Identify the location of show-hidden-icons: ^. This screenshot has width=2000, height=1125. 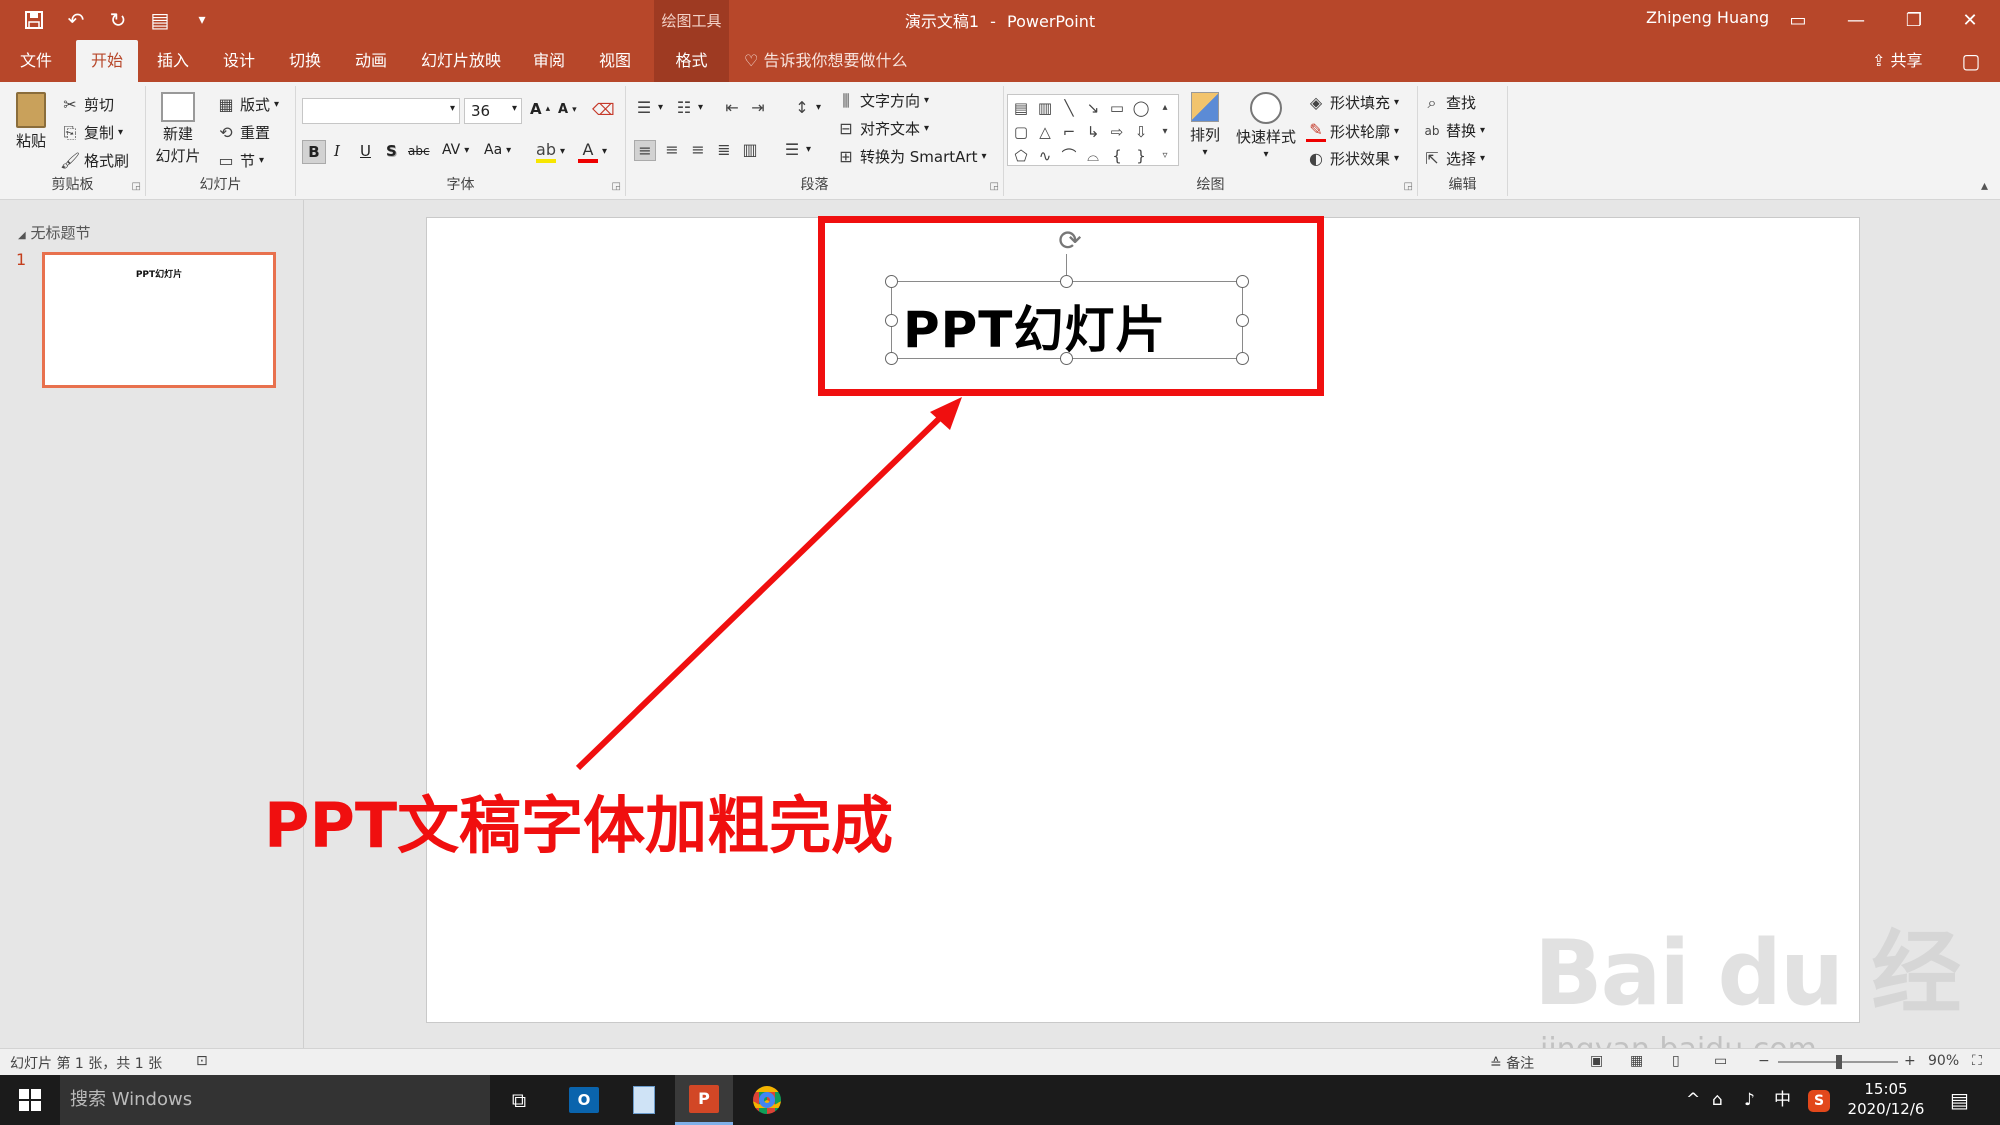
(1693, 1100).